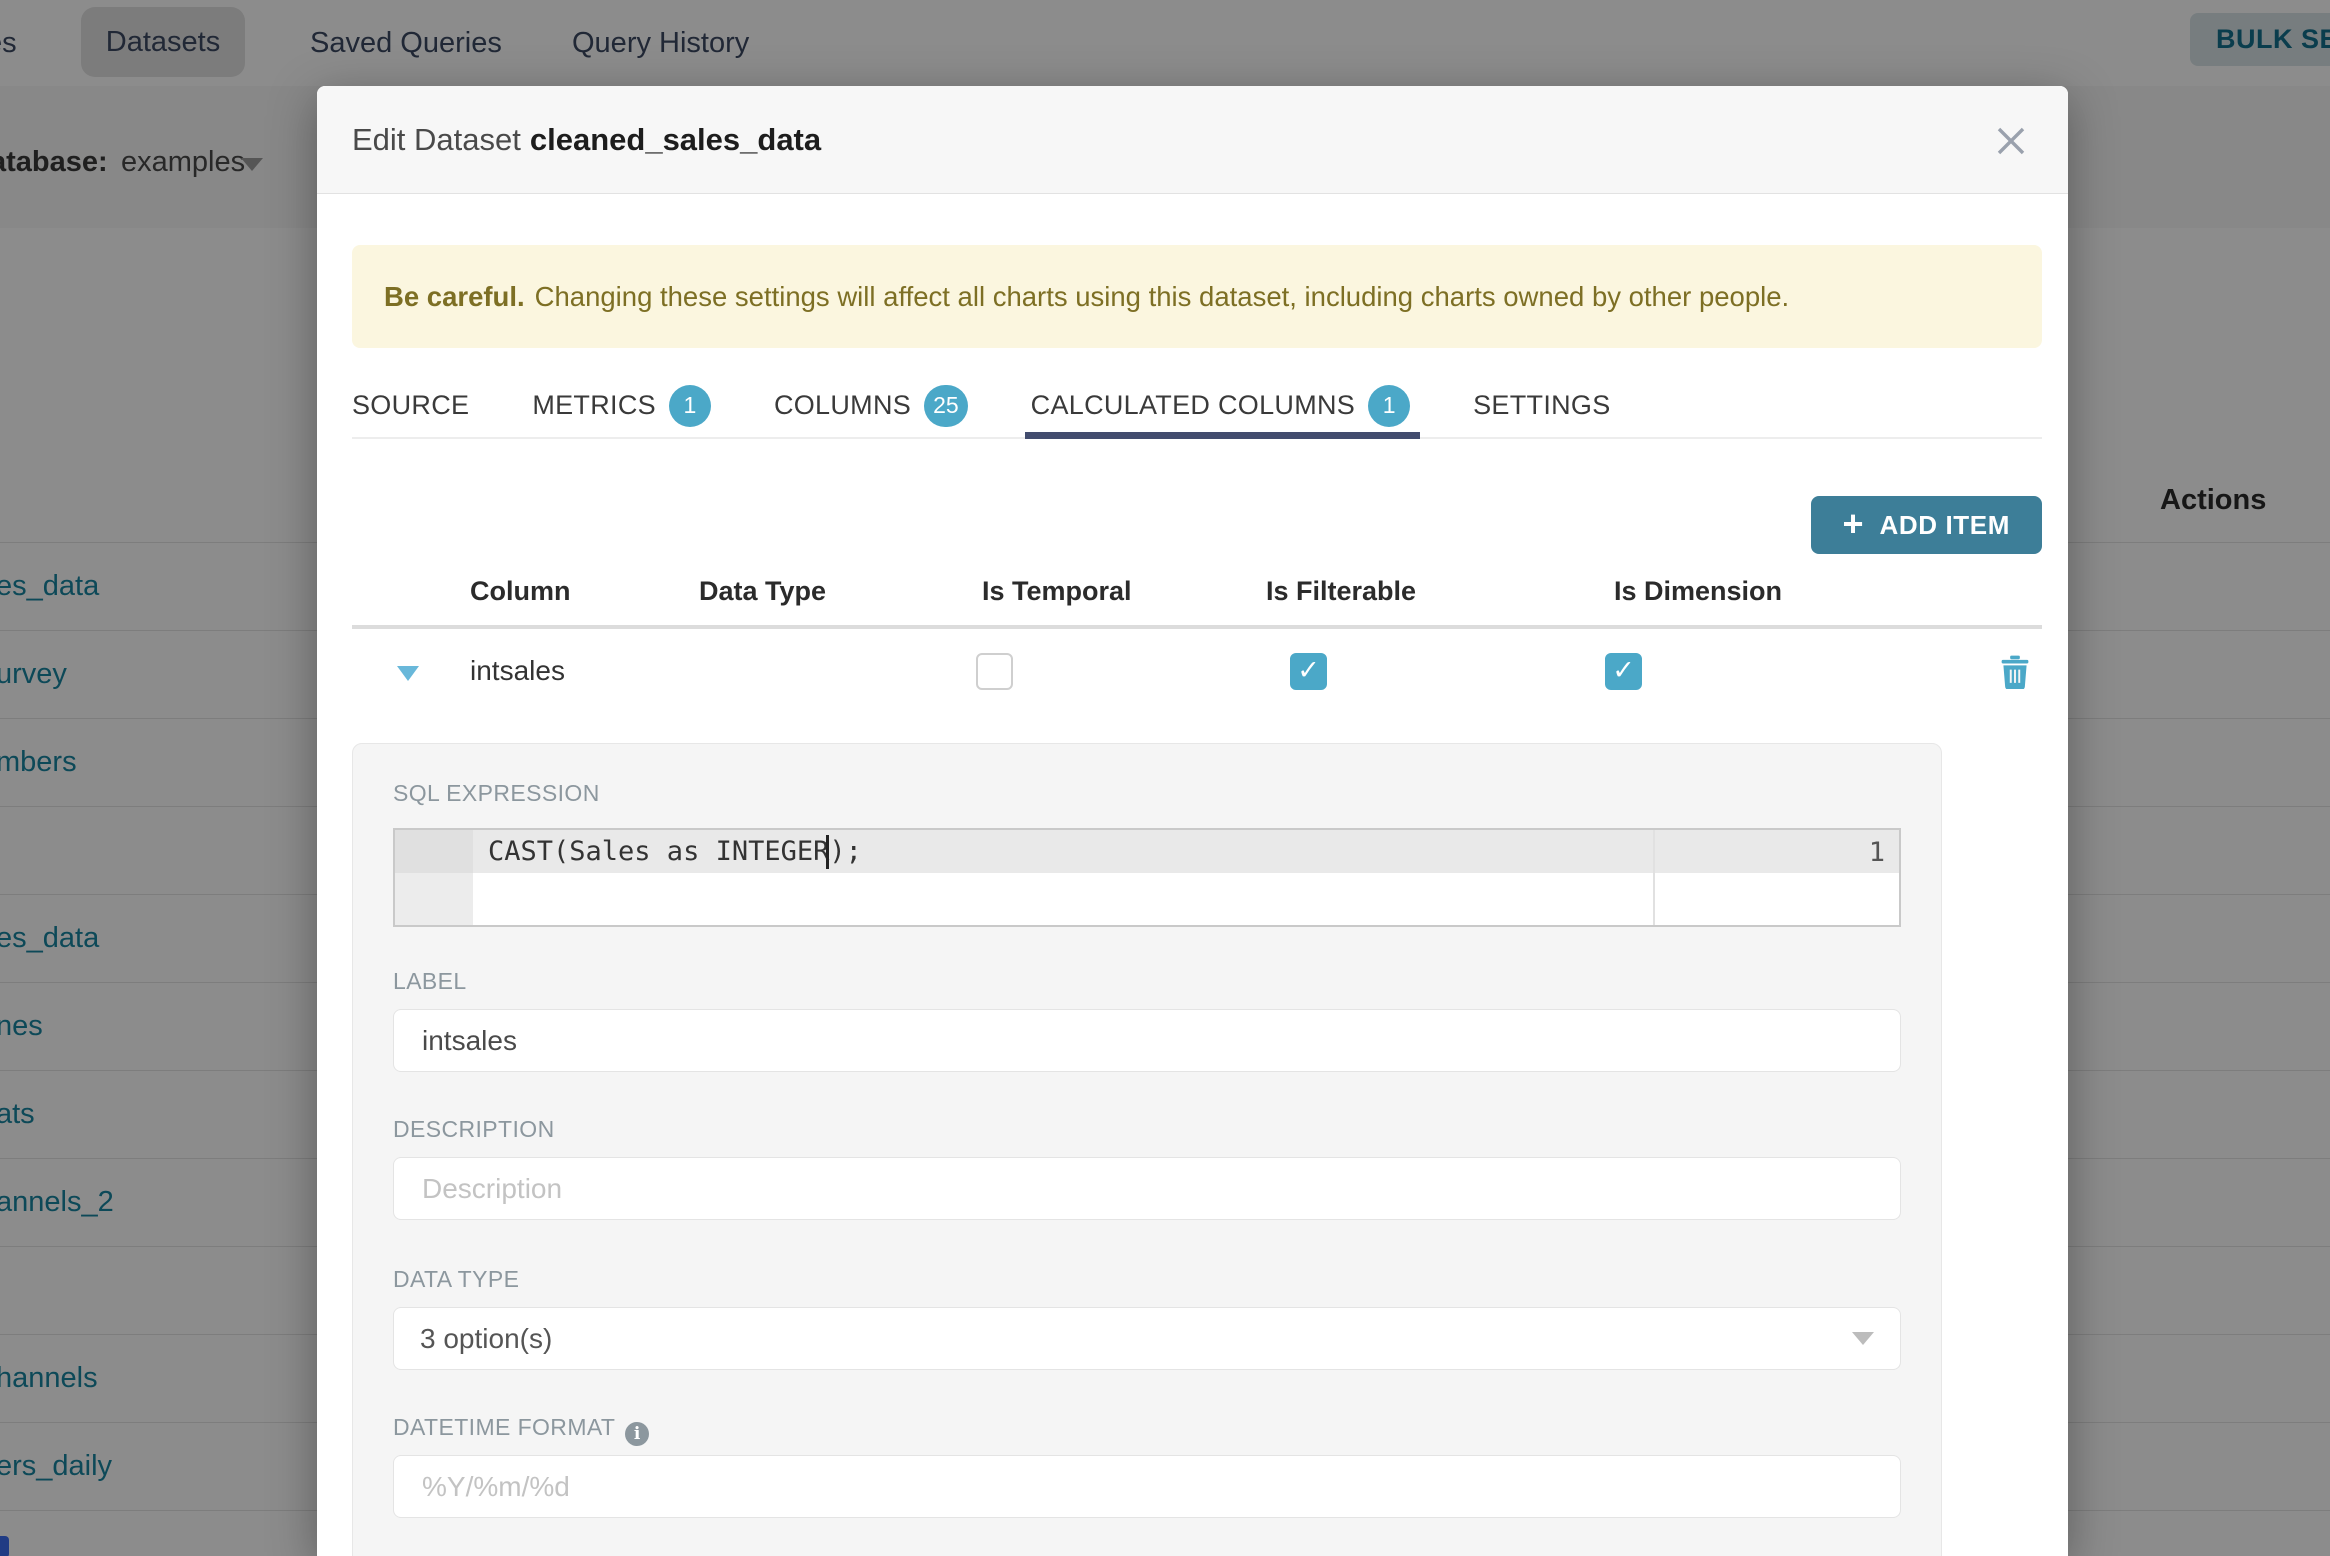  I want to click on modal-title-dataset-name: cleaned_sales_data, so click(675, 139).